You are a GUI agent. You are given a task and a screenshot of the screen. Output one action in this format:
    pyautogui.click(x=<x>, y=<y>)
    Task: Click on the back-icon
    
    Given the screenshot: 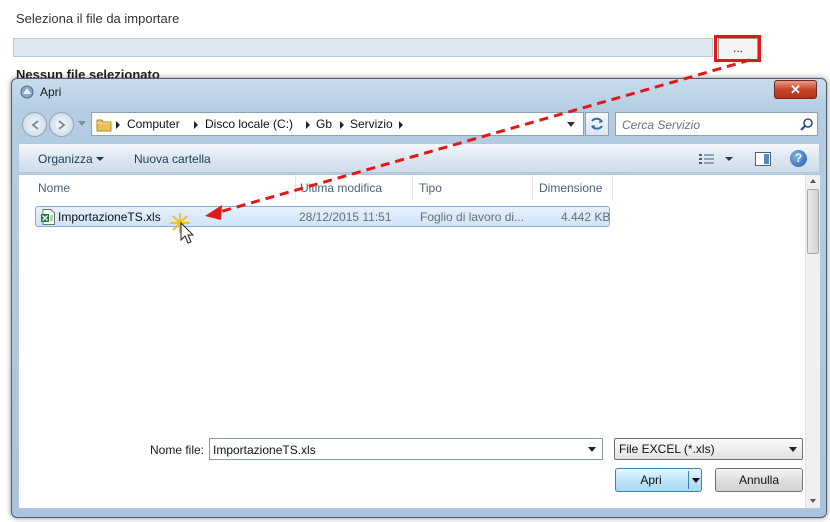 What is the action you would take?
    pyautogui.click(x=35, y=125)
    